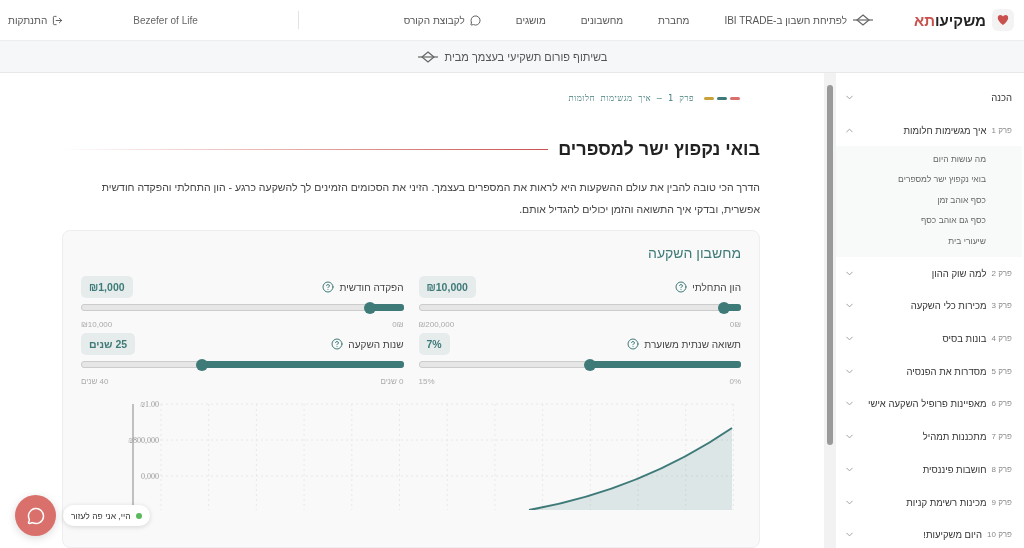 The width and height of the screenshot is (1024, 548). I want to click on chapter-title: הכנה, so click(1001, 97).